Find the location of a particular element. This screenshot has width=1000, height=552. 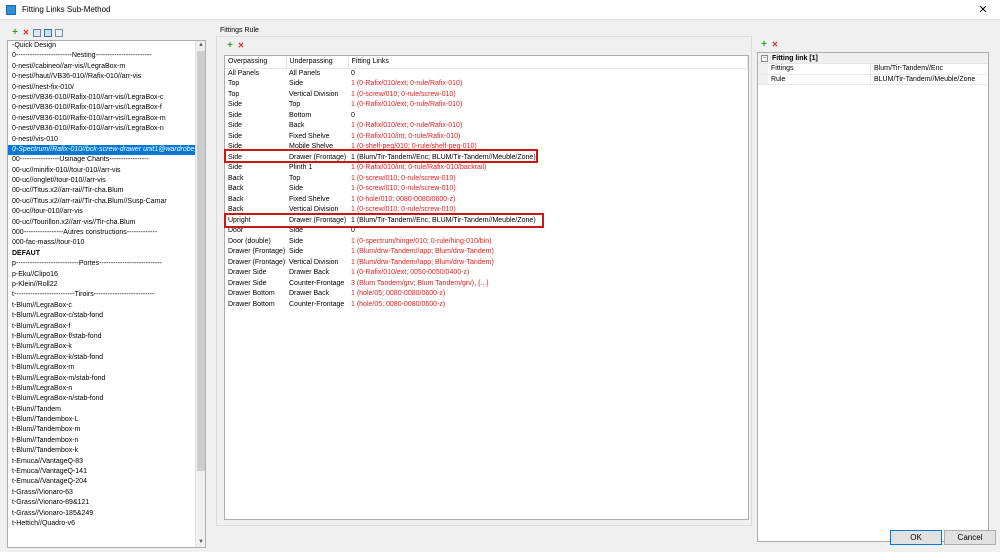

list-item: p-Klein//Roll22 is located at coordinates (102, 285).